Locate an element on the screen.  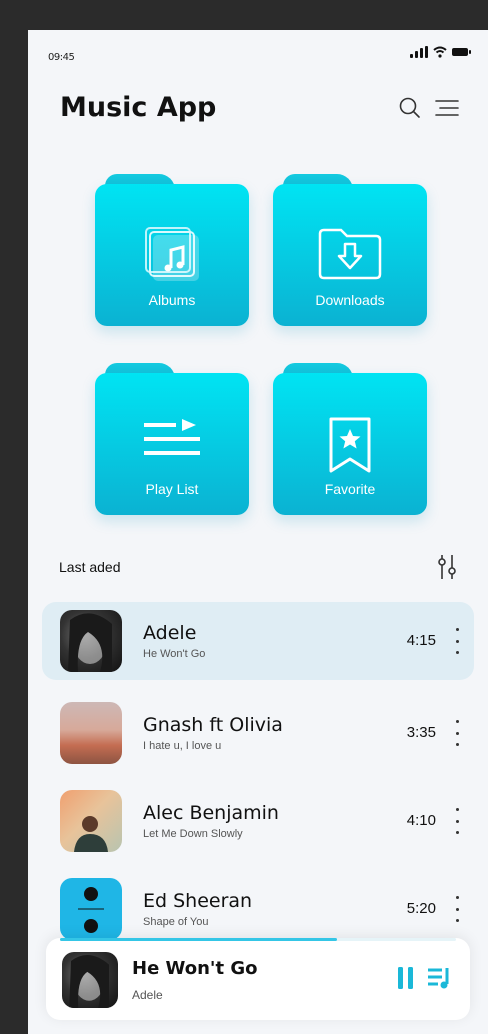
status-icons is located at coordinates (440, 52).